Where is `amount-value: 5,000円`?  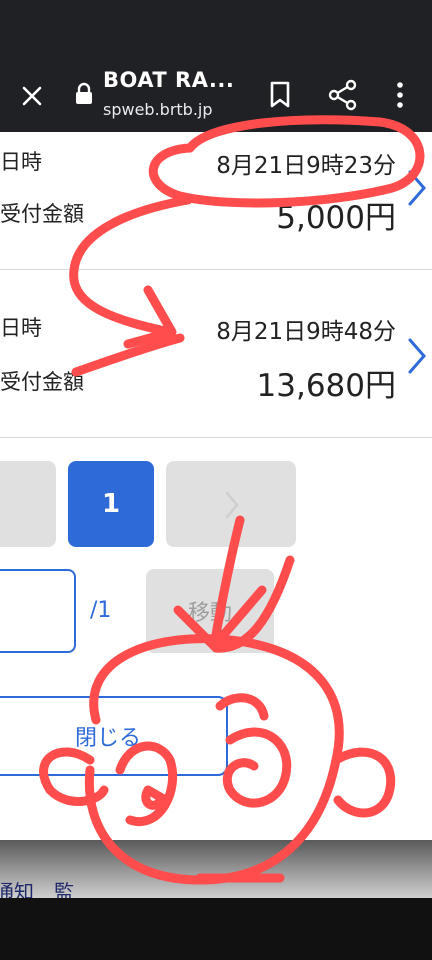 amount-value: 5,000円 is located at coordinates (336, 218).